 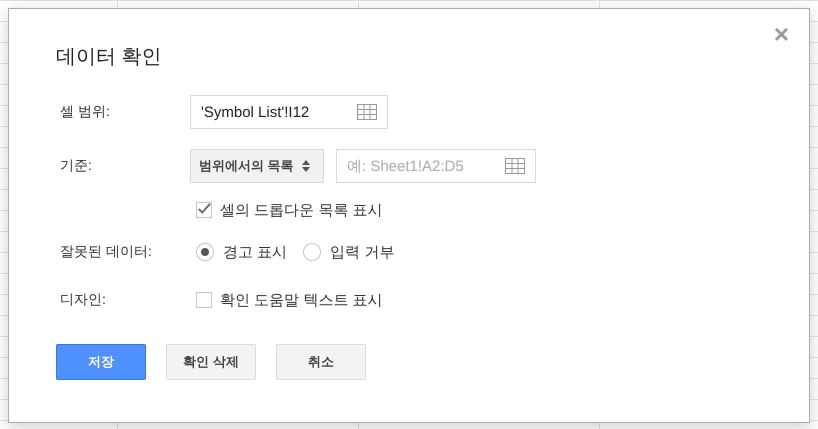 What do you see at coordinates (106, 252) in the screenshot?
I see `field-label: 잘못된 데이터:` at bounding box center [106, 252].